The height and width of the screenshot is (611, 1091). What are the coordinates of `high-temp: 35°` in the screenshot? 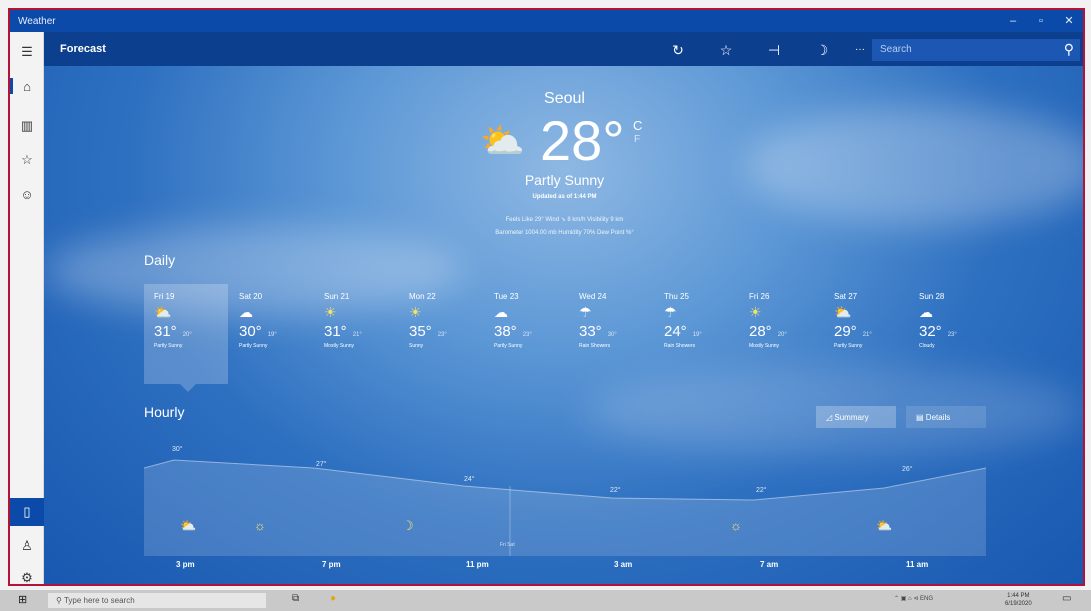 It's located at (420, 331).